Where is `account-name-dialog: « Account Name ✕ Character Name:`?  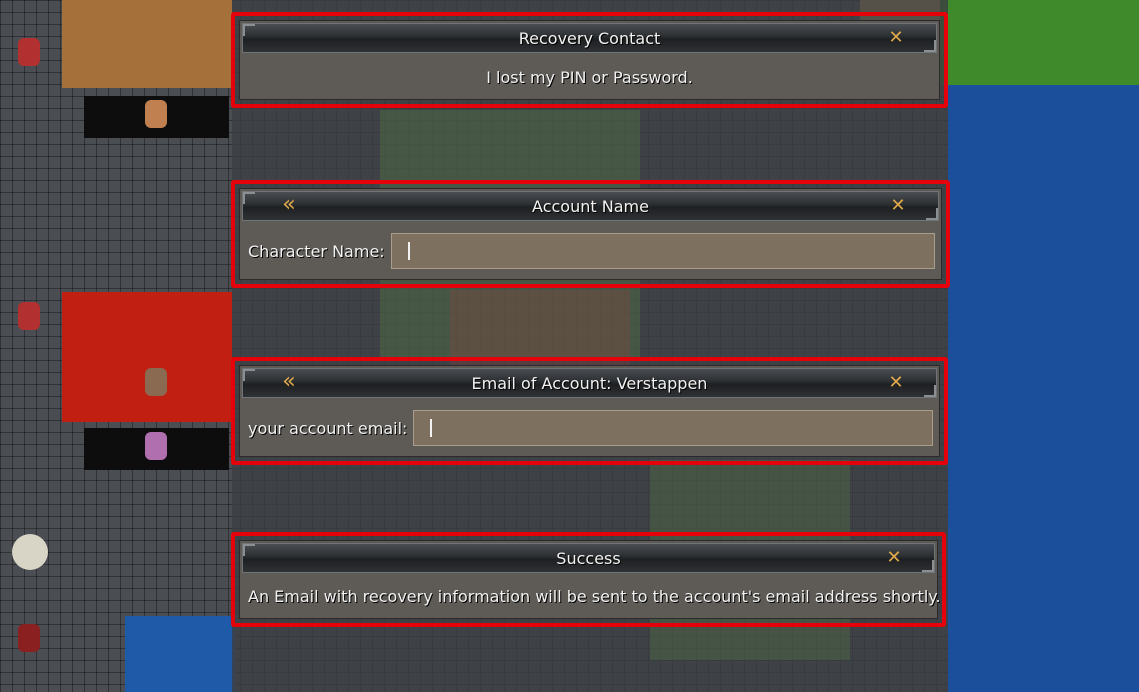 account-name-dialog: « Account Name ✕ Character Name: is located at coordinates (590, 234).